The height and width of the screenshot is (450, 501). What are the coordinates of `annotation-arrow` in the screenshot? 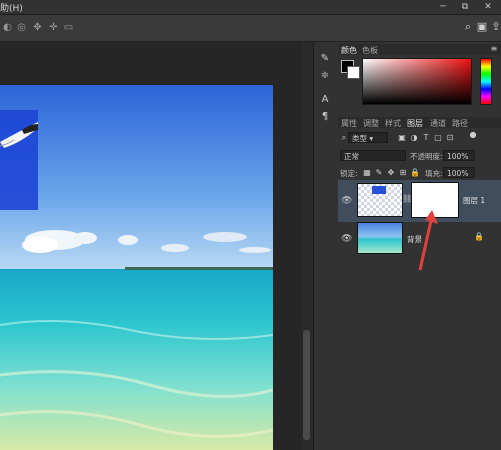 It's located at (428, 240).